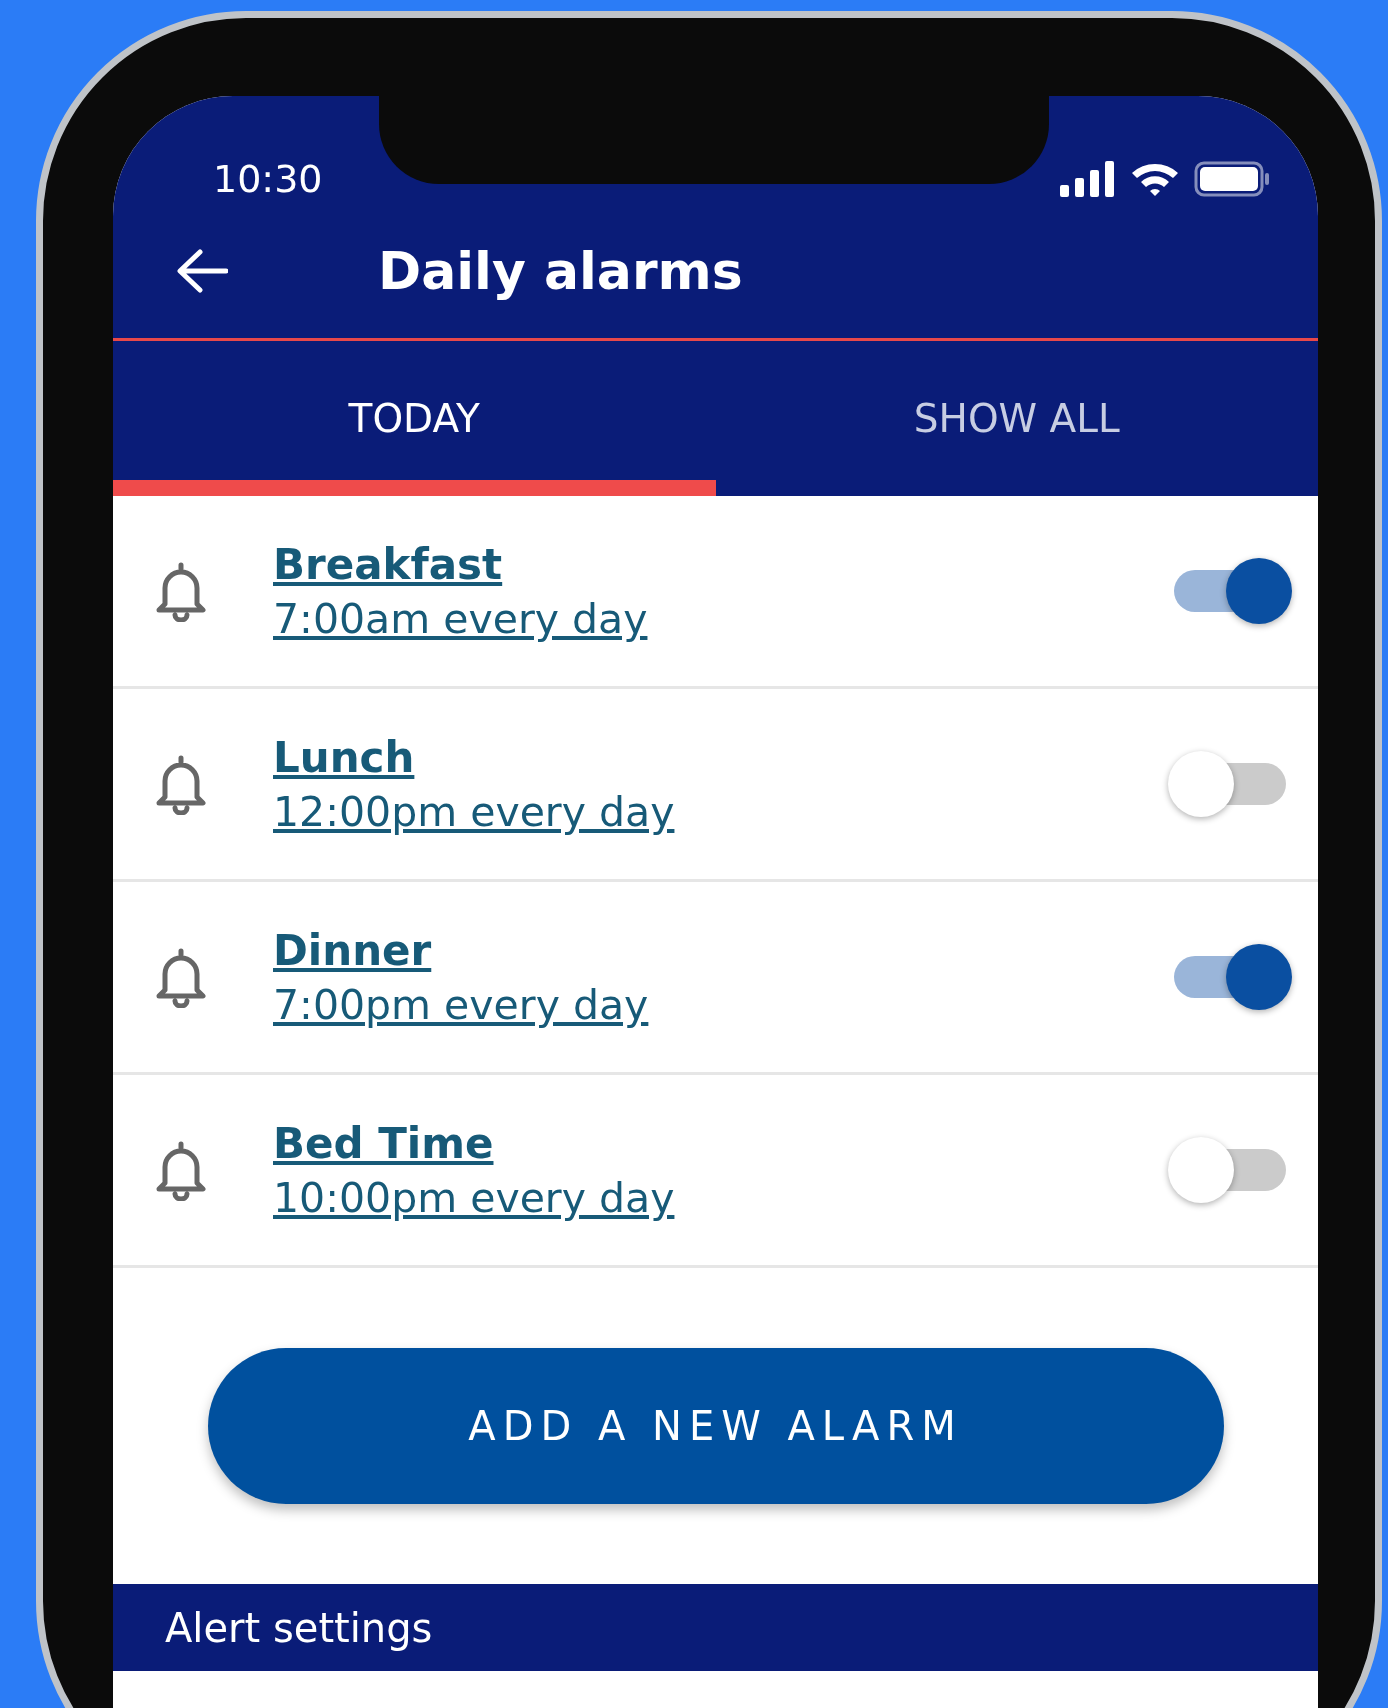  What do you see at coordinates (202, 271) in the screenshot?
I see `back-arrow-icon` at bounding box center [202, 271].